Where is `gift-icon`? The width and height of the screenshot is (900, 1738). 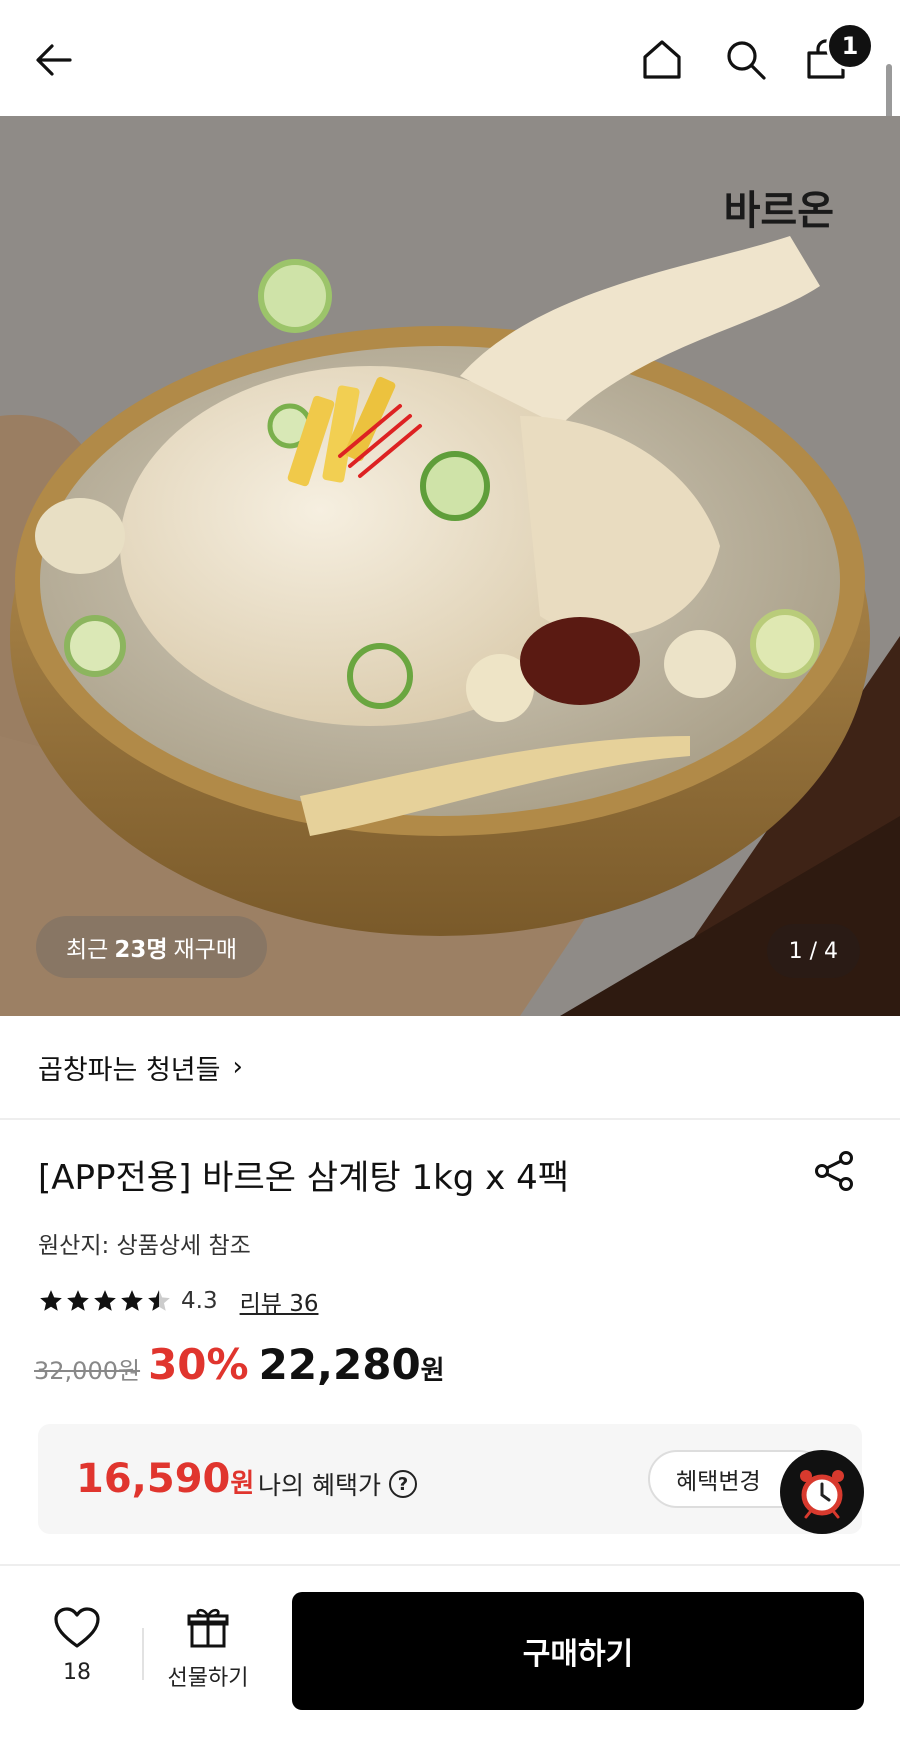
gift-icon is located at coordinates (208, 1628).